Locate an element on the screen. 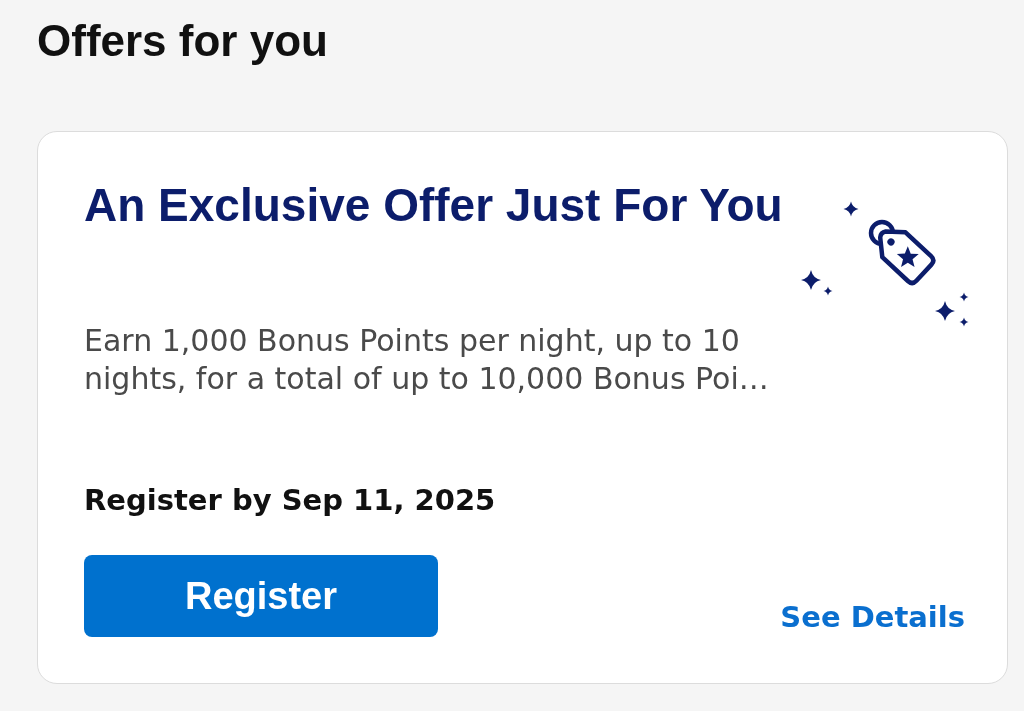  registration-deadline: Register by Sep 11, 2025 is located at coordinates (290, 500).